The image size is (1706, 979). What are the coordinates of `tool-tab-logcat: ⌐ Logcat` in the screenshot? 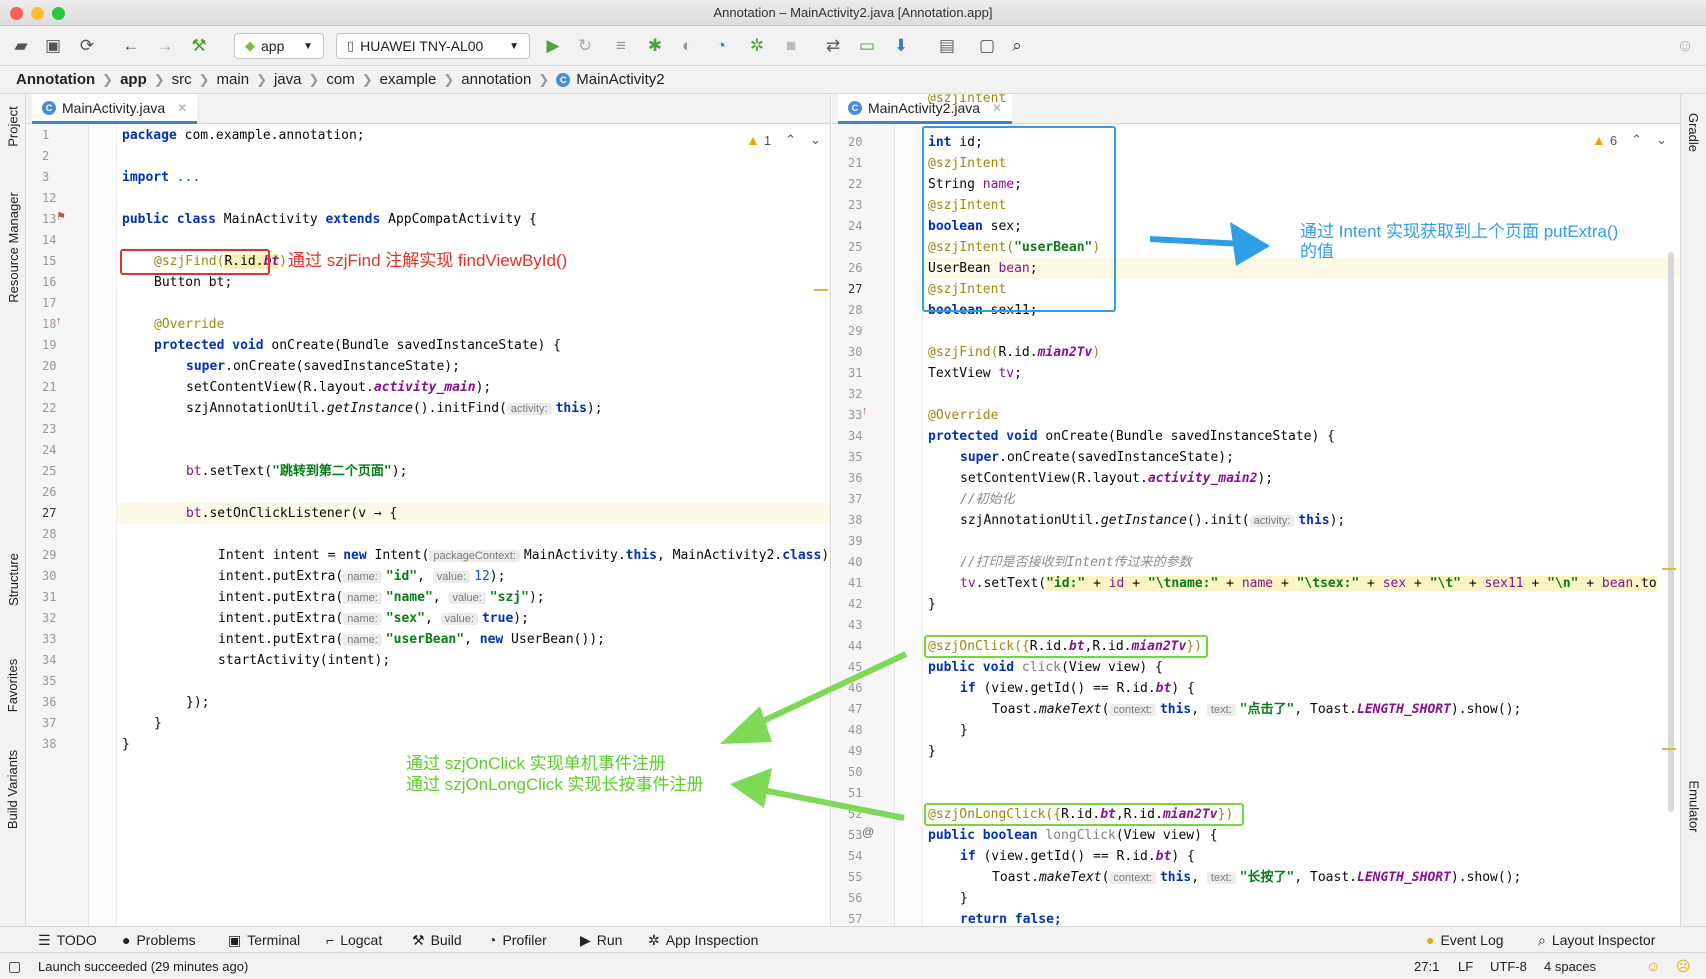 It's located at (354, 940).